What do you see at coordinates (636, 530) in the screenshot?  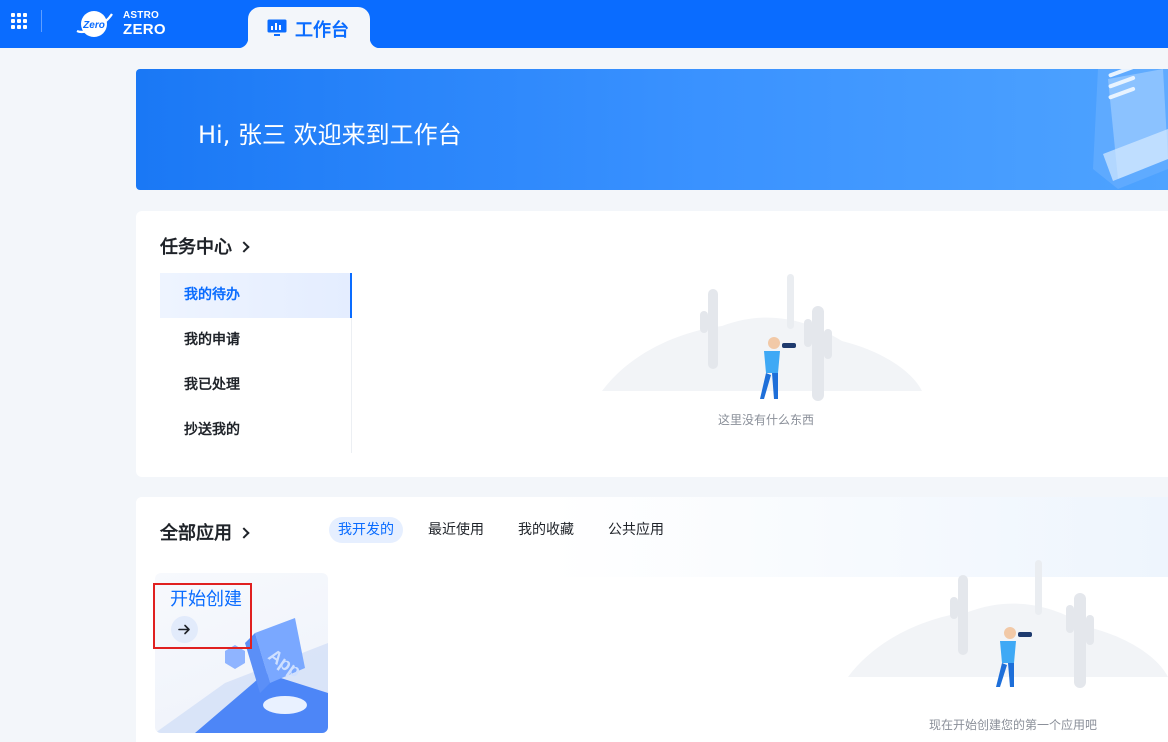 I see `tab-public-apps: 公共应用` at bounding box center [636, 530].